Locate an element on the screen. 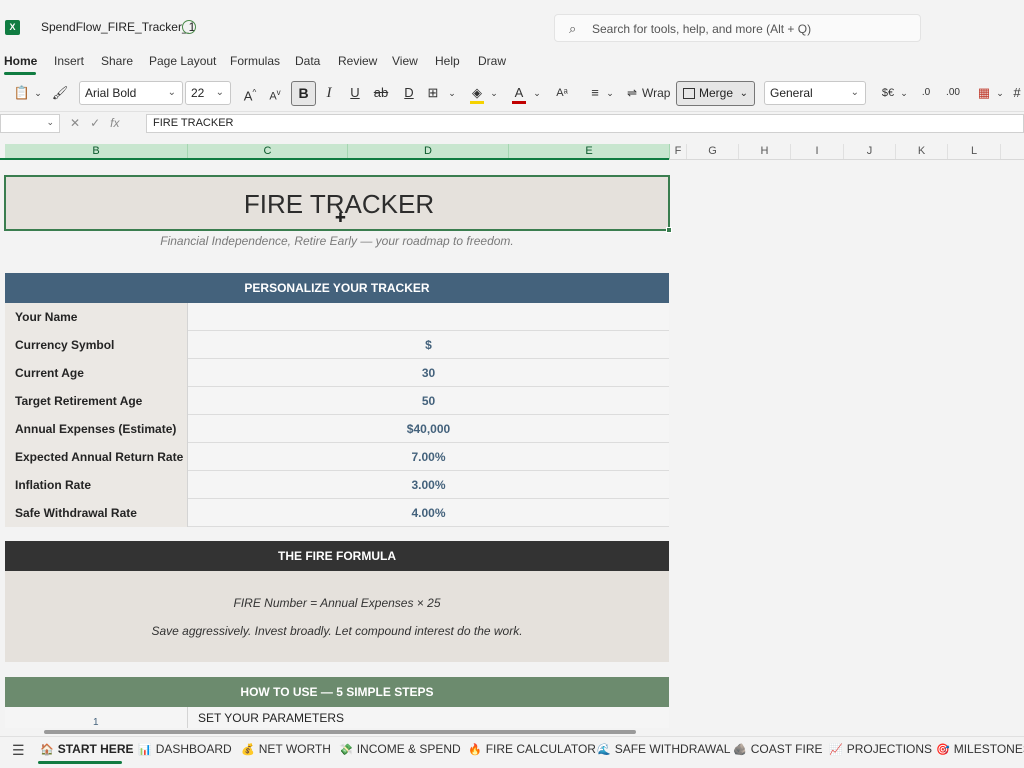  tab-draw: Draw is located at coordinates (492, 61).